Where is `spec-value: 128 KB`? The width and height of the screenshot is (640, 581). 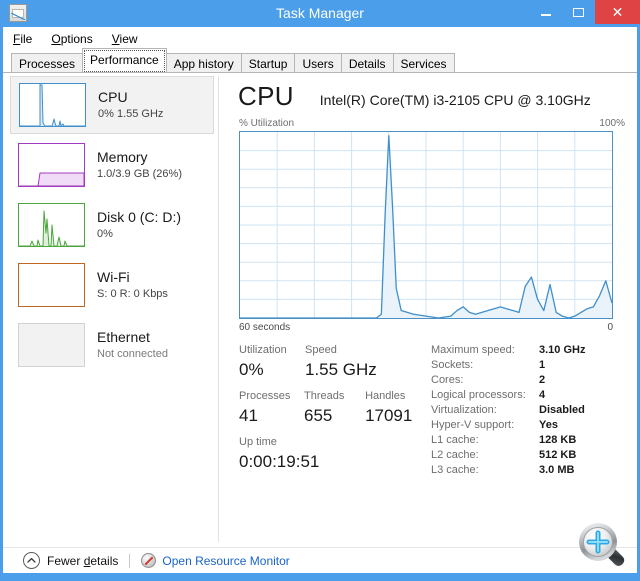
spec-value: 128 KB is located at coordinates (558, 440).